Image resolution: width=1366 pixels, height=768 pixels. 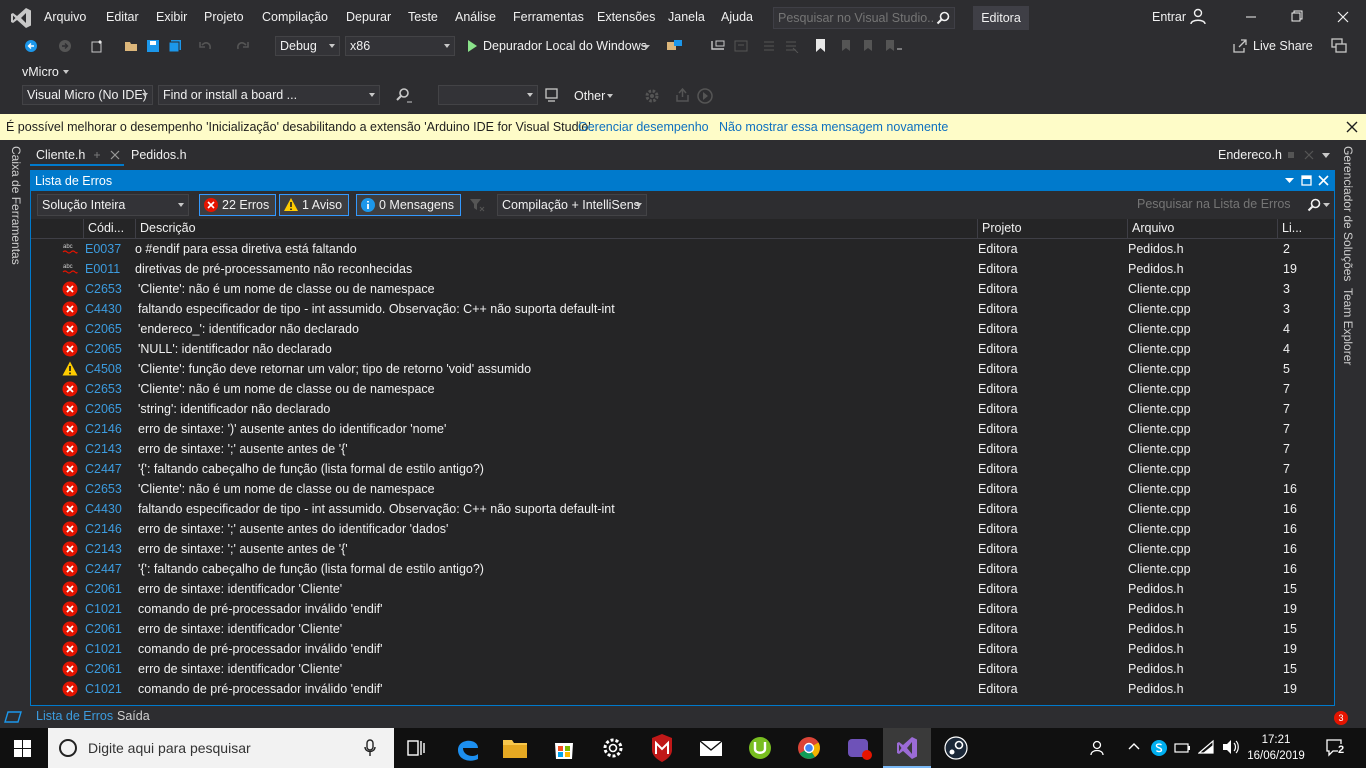 I want to click on task-view-icon, so click(x=416, y=748).